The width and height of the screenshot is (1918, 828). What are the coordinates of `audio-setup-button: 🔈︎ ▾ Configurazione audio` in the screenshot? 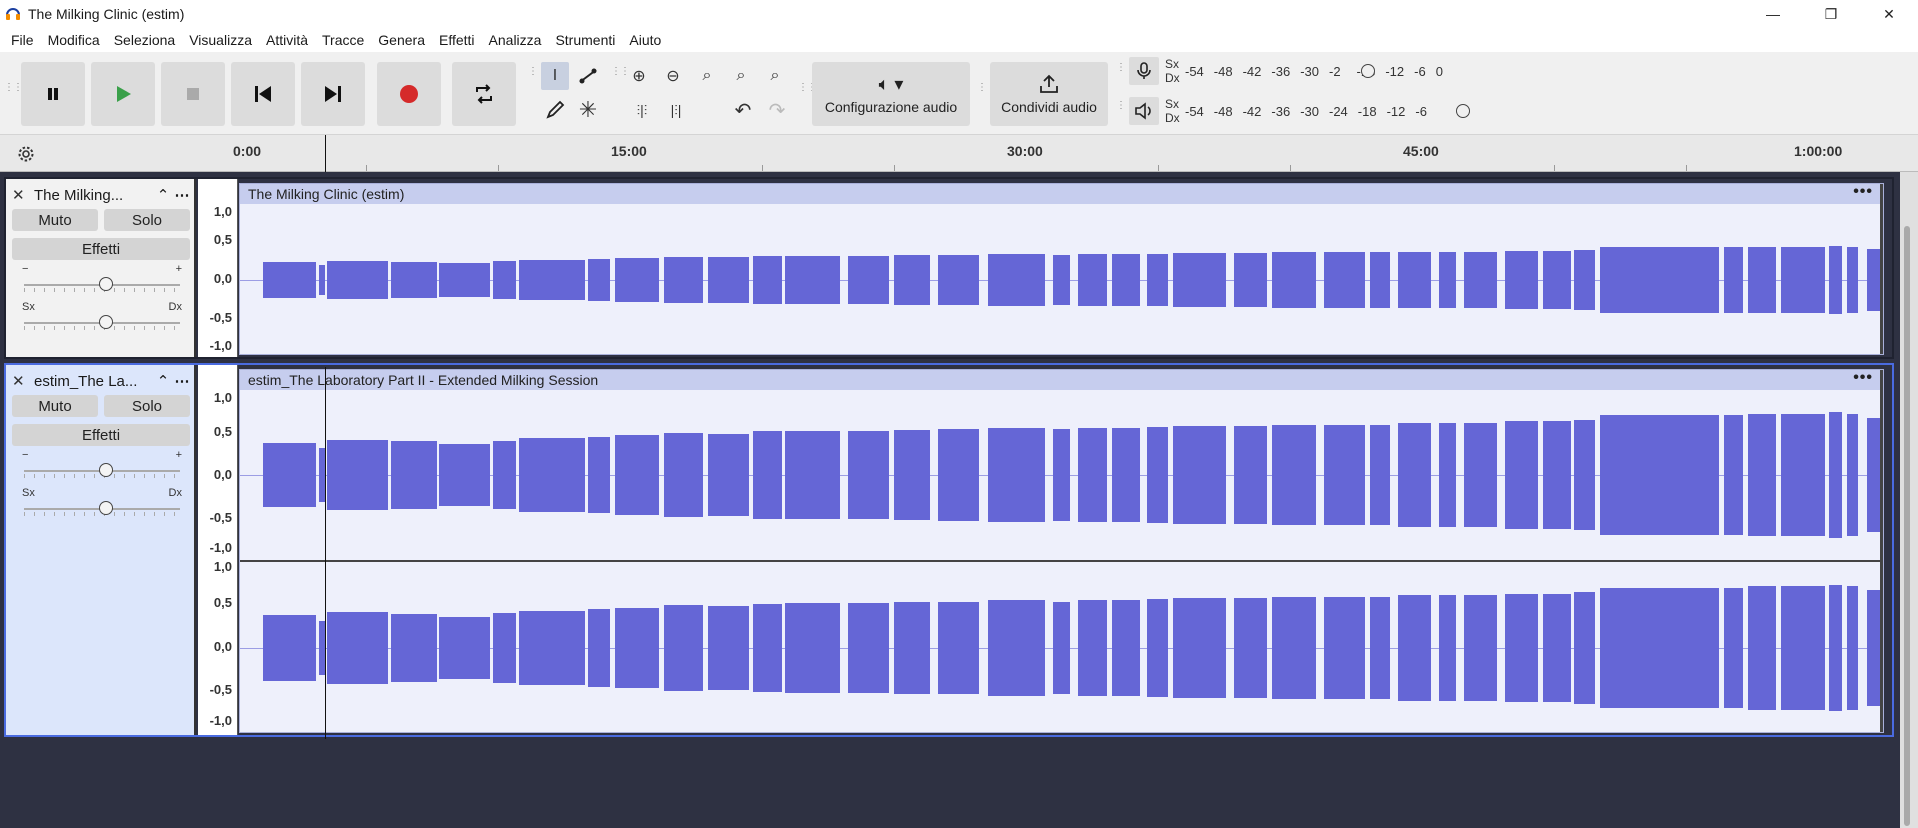 It's located at (891, 94).